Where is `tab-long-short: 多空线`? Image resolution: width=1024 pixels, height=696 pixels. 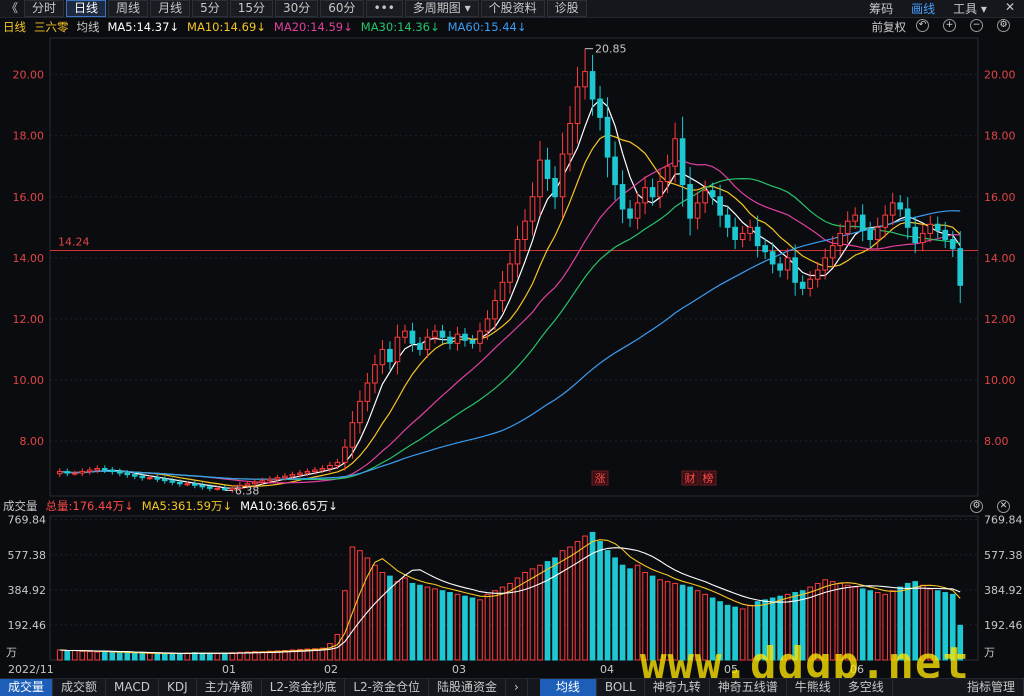
tab-long-short: 多空线 is located at coordinates (866, 687).